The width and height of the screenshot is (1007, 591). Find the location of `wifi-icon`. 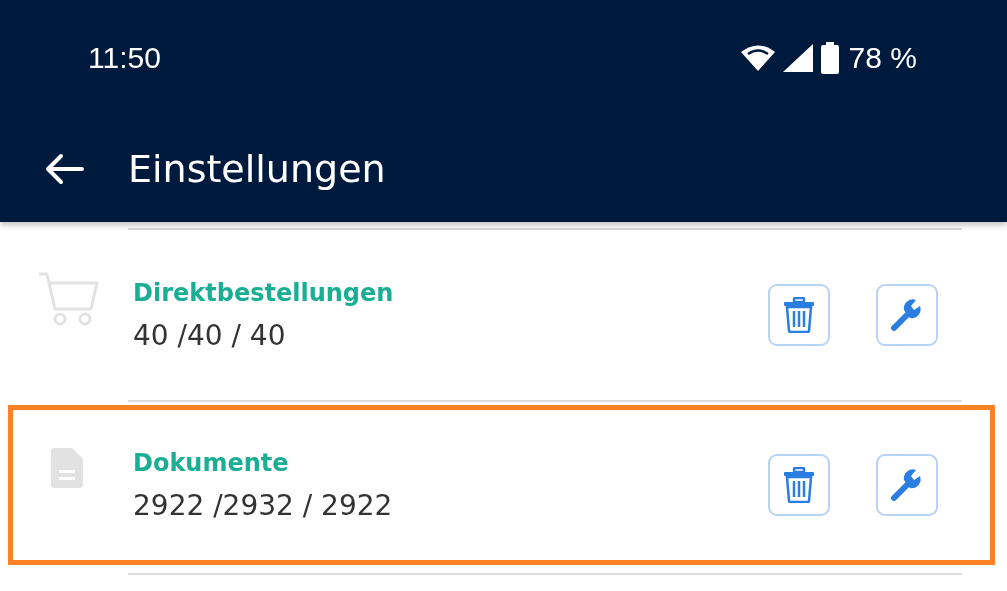

wifi-icon is located at coordinates (757, 58).